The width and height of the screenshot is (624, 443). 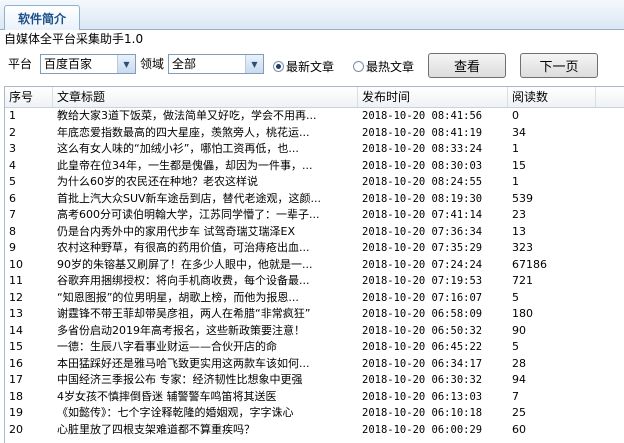 What do you see at coordinates (20, 64) in the screenshot?
I see `platform-label: 平台` at bounding box center [20, 64].